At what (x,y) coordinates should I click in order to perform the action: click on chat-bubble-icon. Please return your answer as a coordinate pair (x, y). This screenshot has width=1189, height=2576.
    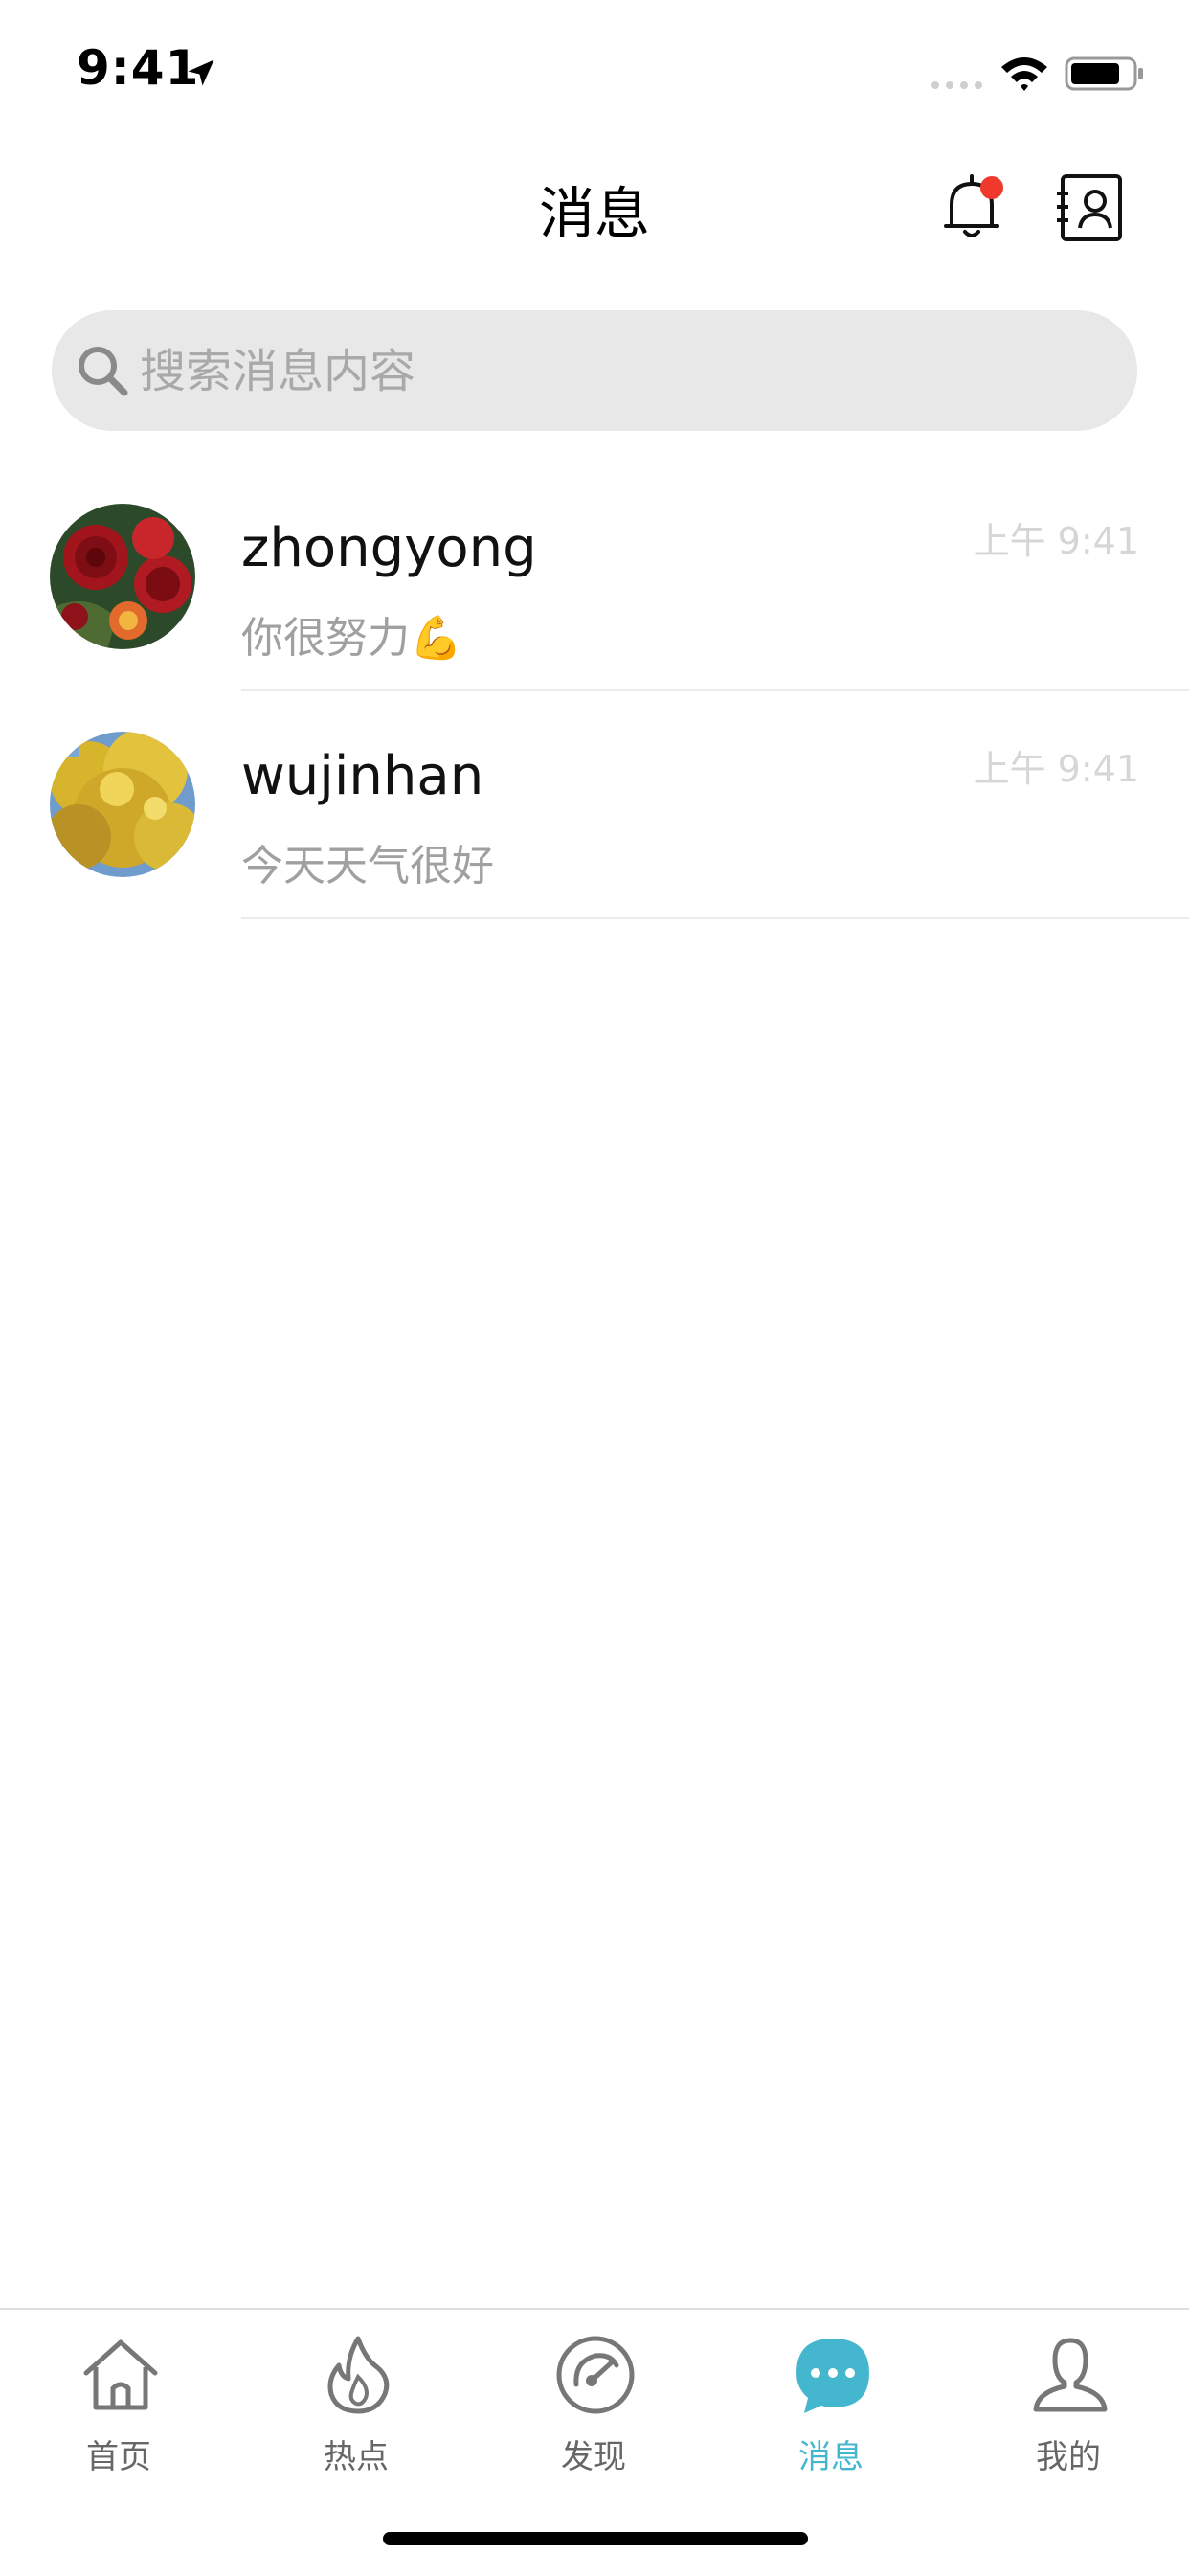
    Looking at the image, I should click on (832, 2376).